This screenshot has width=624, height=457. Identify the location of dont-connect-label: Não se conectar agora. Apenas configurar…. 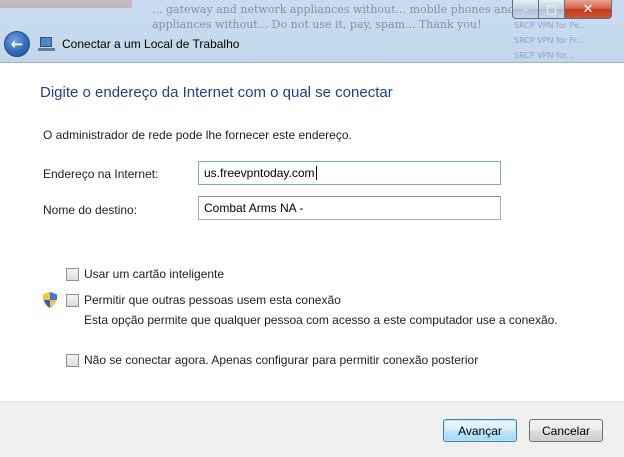
(281, 360).